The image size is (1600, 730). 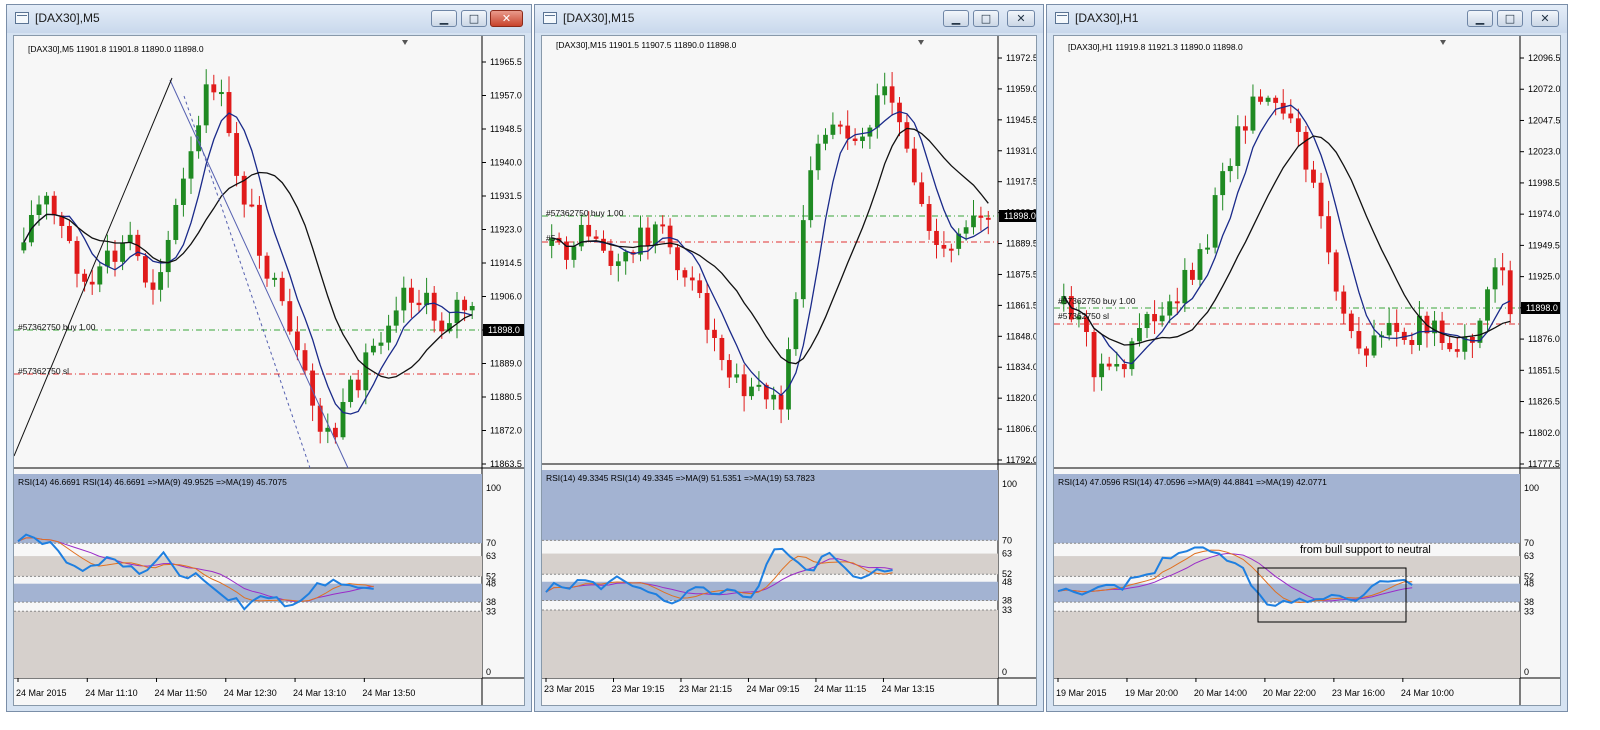 I want to click on price-tick-label: 12072.0, so click(x=1544, y=89).